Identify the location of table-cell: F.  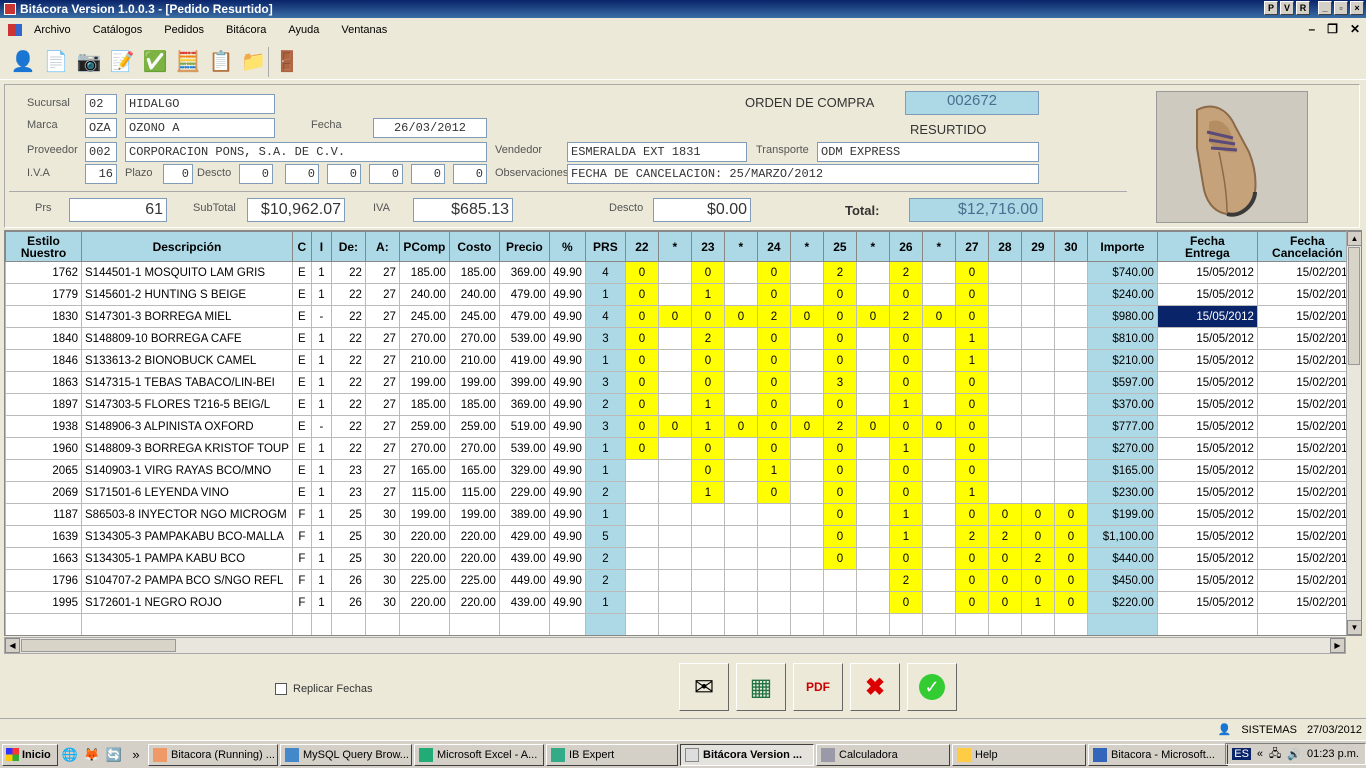
(301, 558).